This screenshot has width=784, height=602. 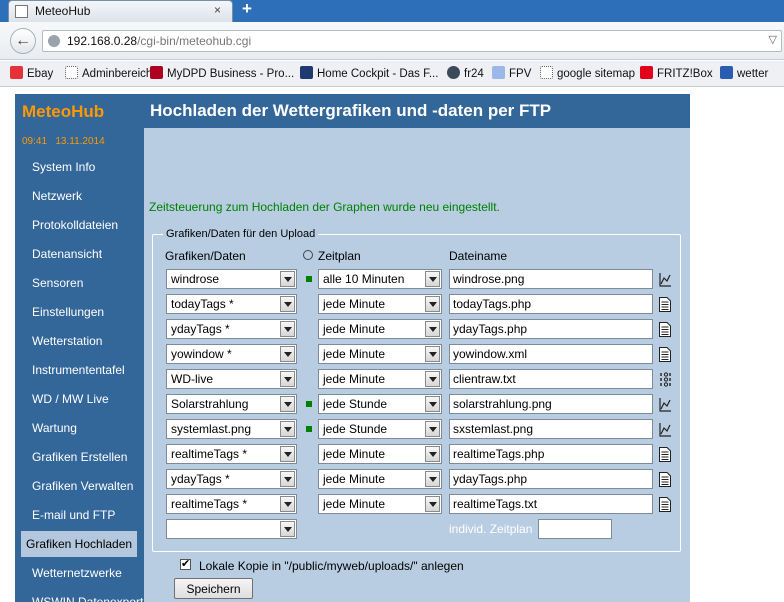 I want to click on schedule-select: alle 10 Minuten, so click(x=380, y=279).